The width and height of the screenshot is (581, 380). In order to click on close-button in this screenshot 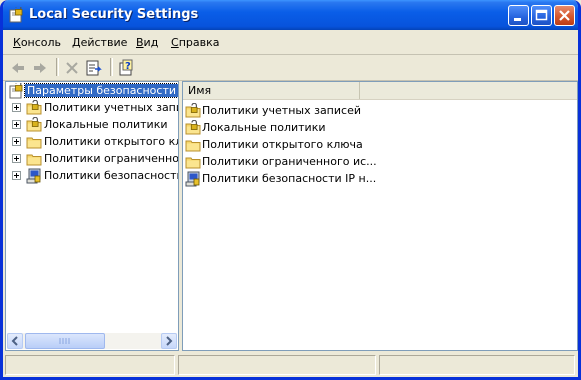, I will do `click(564, 15)`.